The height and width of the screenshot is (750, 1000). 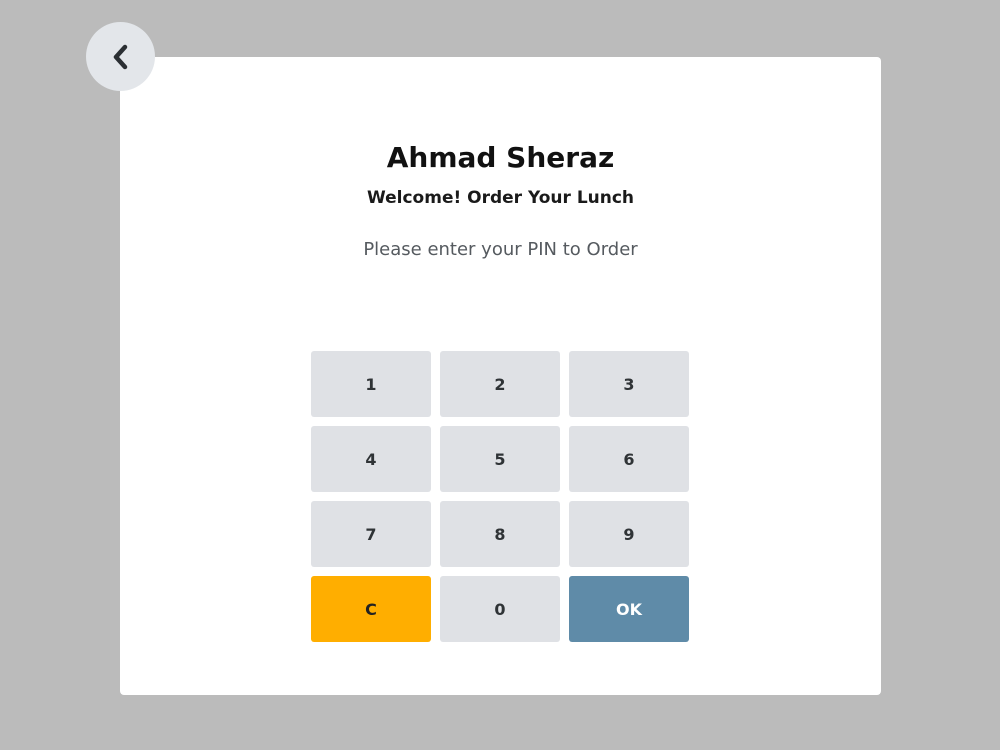 I want to click on key-0: 0, so click(x=500, y=609).